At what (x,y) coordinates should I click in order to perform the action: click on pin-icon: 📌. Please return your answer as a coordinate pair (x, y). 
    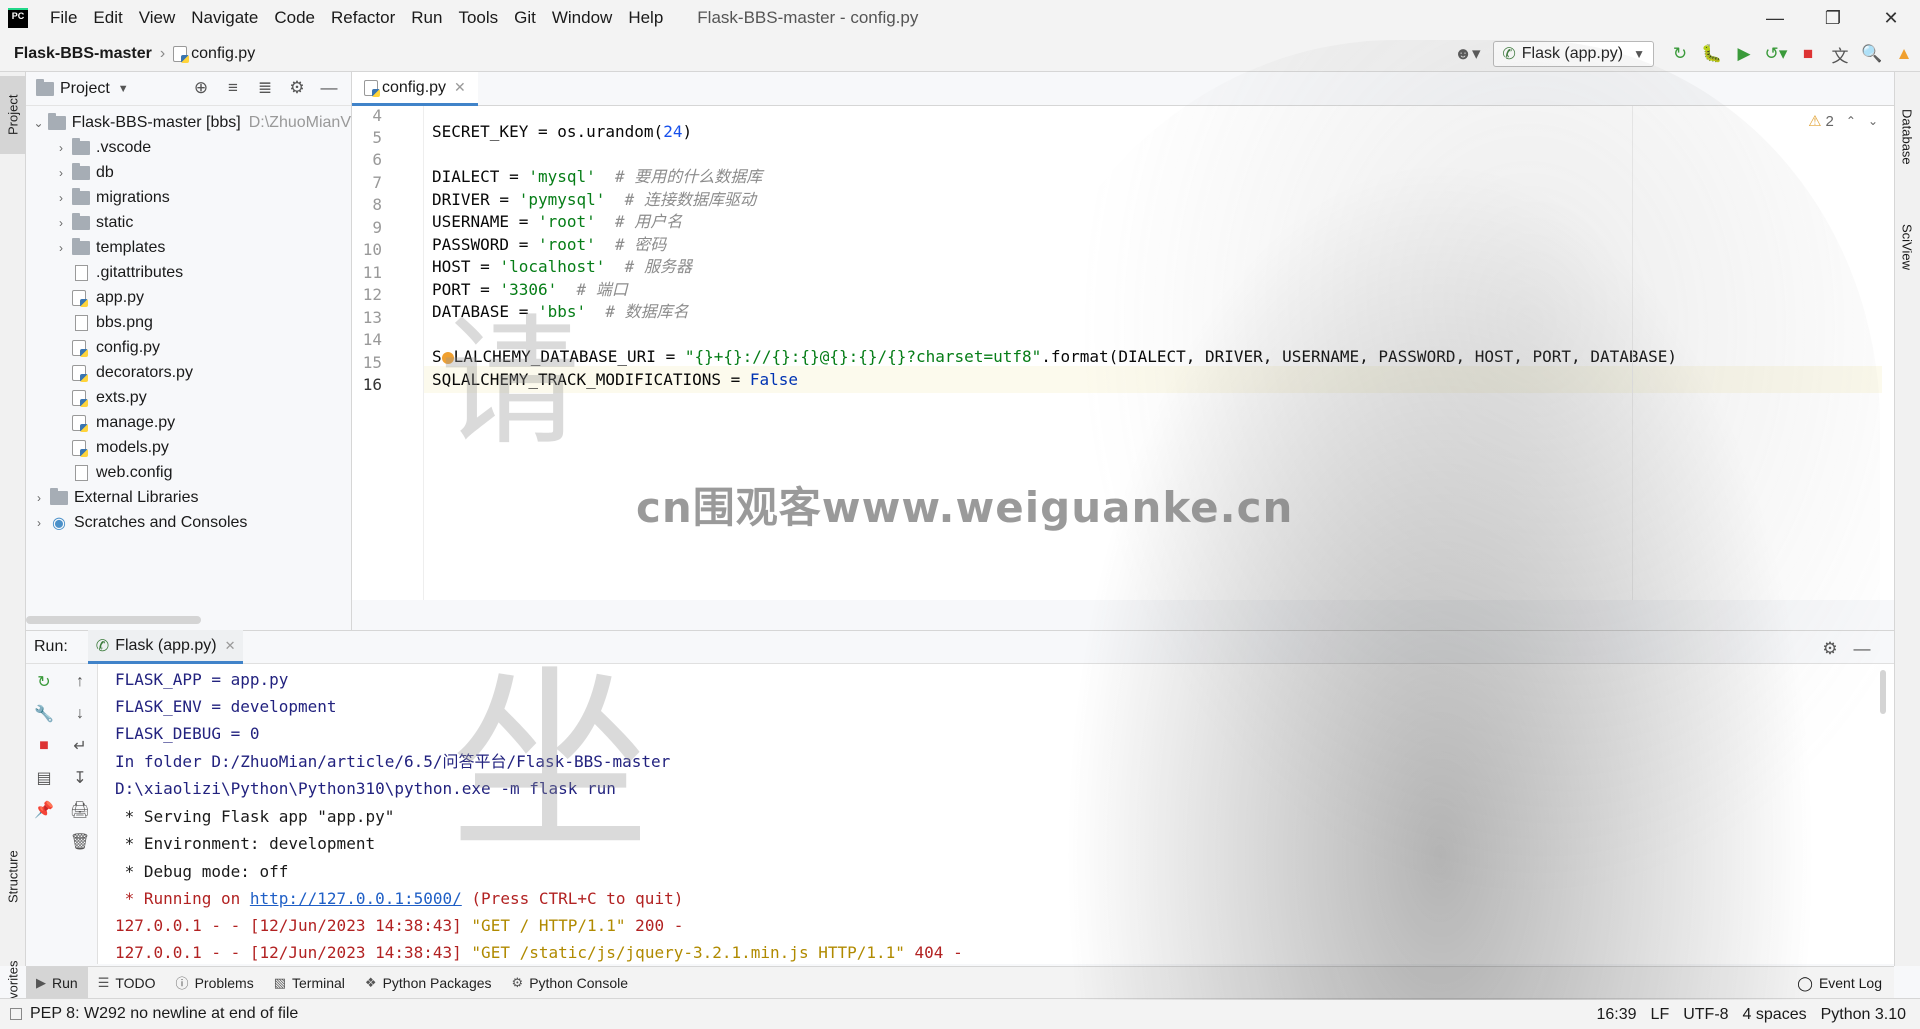
    Looking at the image, I should click on (44, 810).